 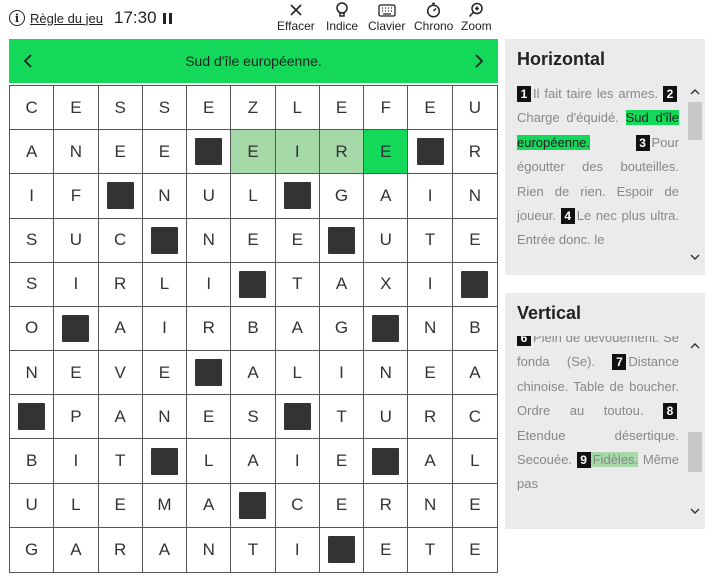 I want to click on grid-cell: V, so click(x=120, y=373).